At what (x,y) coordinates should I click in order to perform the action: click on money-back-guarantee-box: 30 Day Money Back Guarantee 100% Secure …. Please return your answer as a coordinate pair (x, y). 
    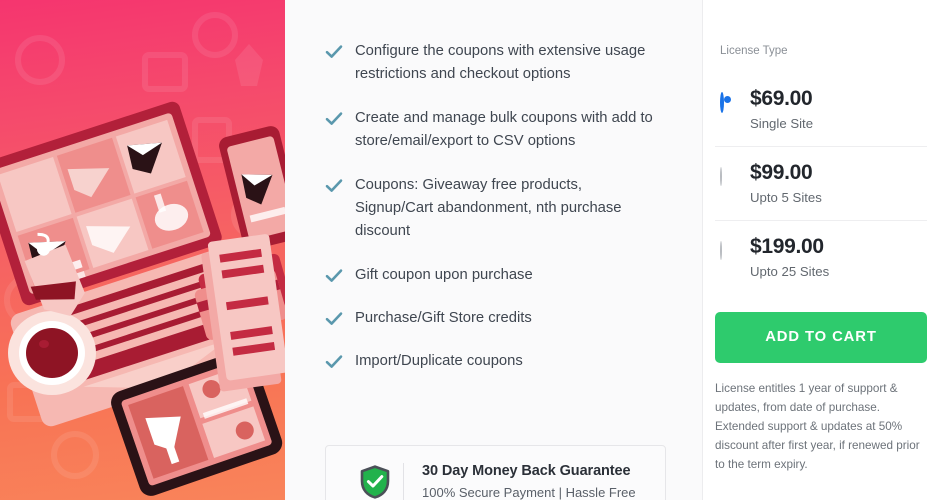
    Looking at the image, I should click on (495, 472).